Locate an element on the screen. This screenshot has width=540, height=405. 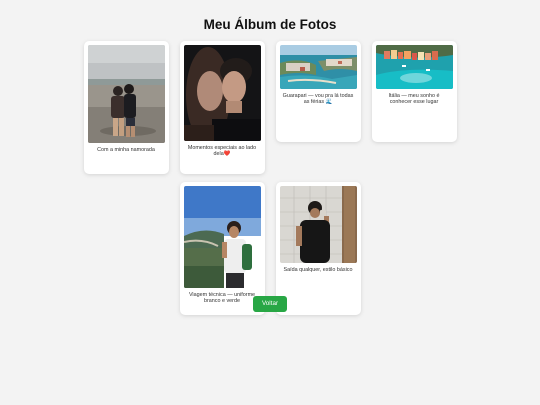
photo-card: Com a minha namorada is located at coordinates (126, 107).